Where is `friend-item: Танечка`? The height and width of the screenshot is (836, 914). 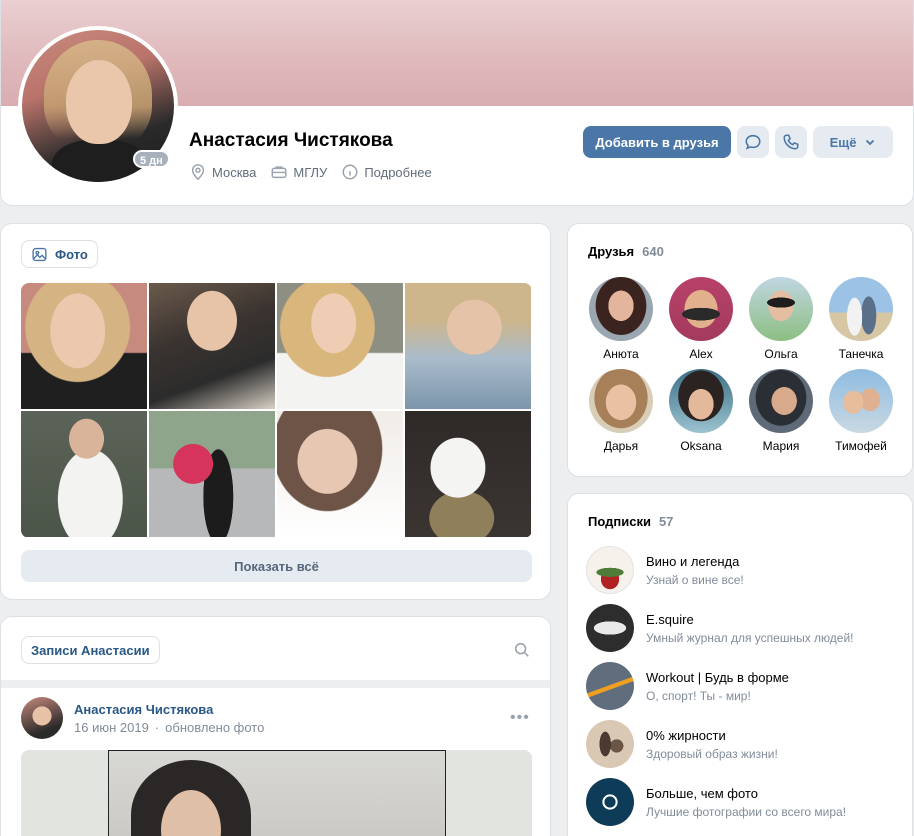
friend-item: Танечка is located at coordinates (861, 319).